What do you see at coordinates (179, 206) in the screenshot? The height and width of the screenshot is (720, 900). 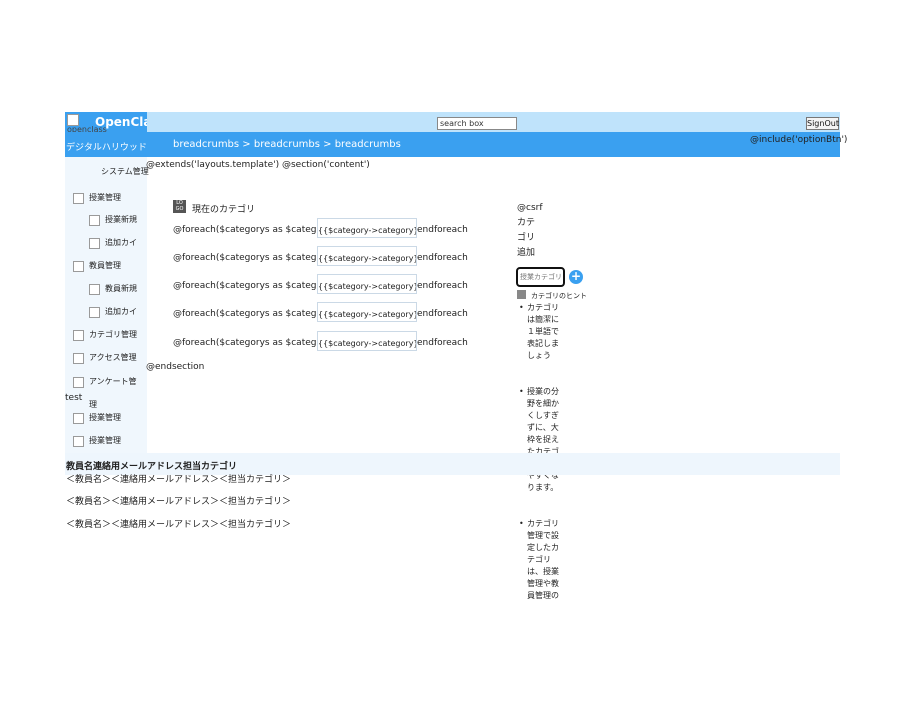 I see `logo-icon: LO GO` at bounding box center [179, 206].